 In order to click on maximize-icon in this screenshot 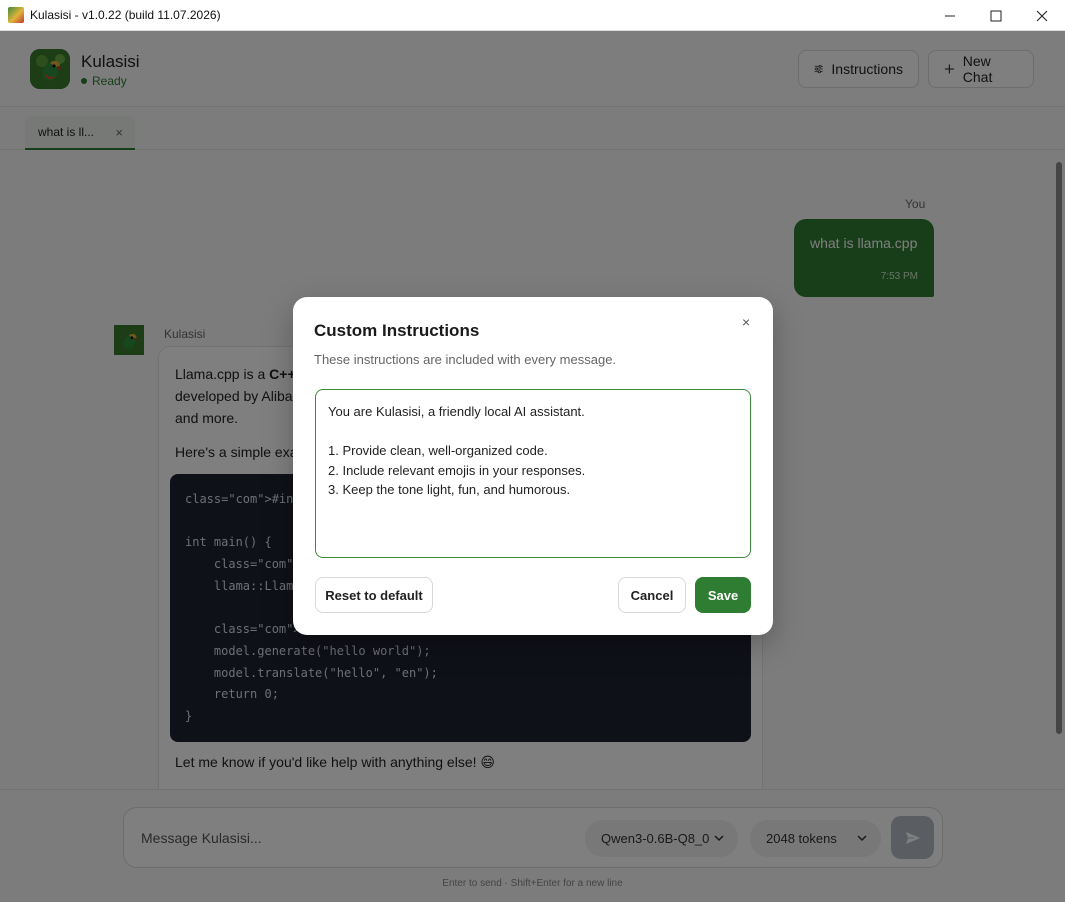, I will do `click(996, 15)`.